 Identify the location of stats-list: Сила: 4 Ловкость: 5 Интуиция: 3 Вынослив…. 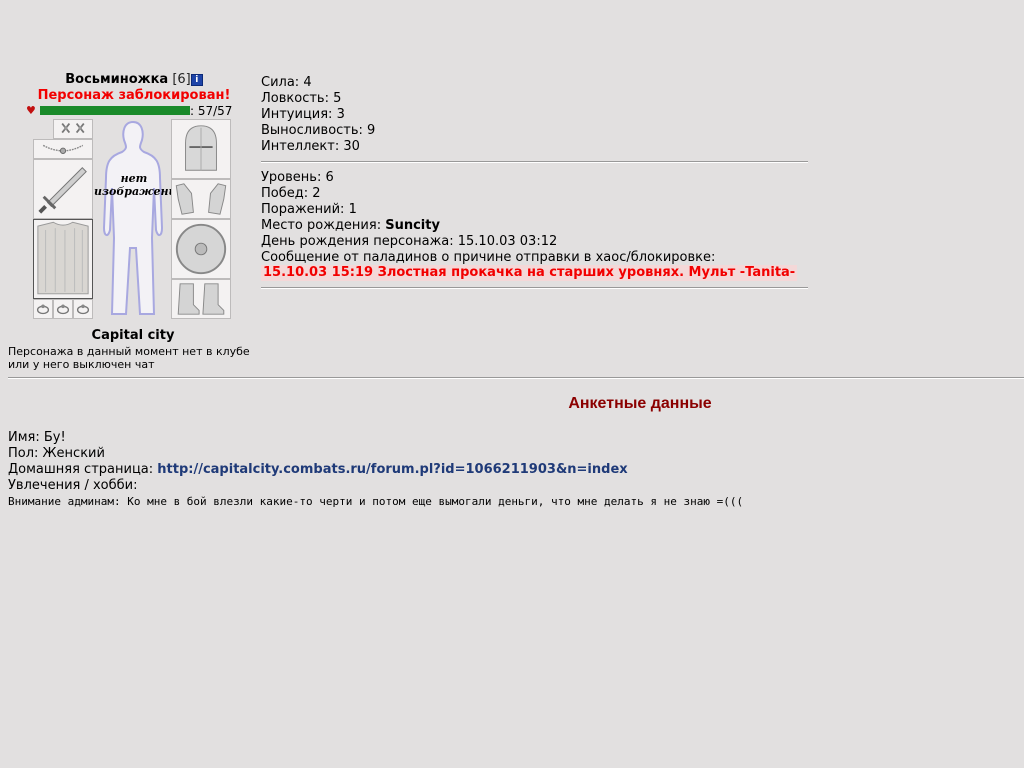
(318, 115).